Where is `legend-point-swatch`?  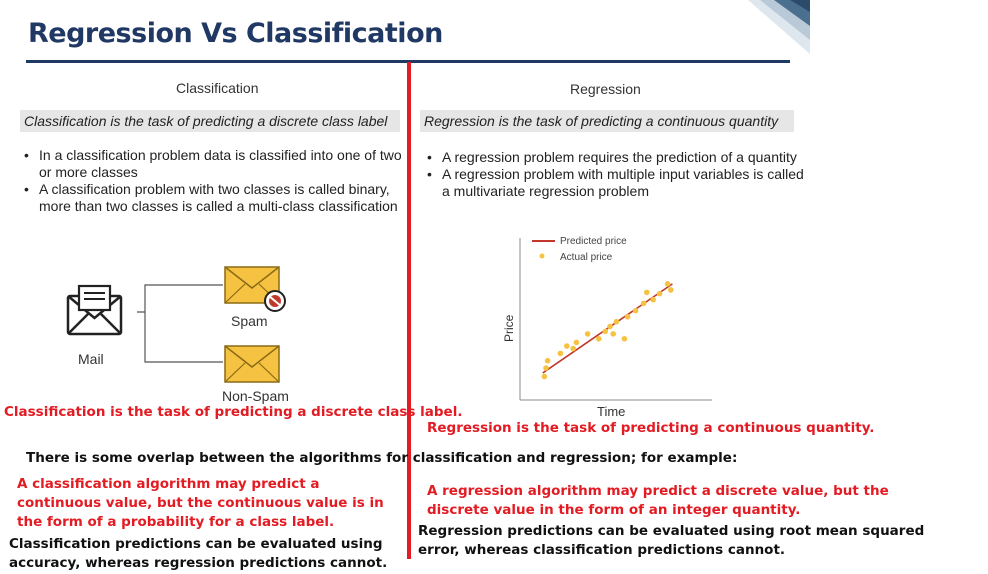 legend-point-swatch is located at coordinates (542, 256).